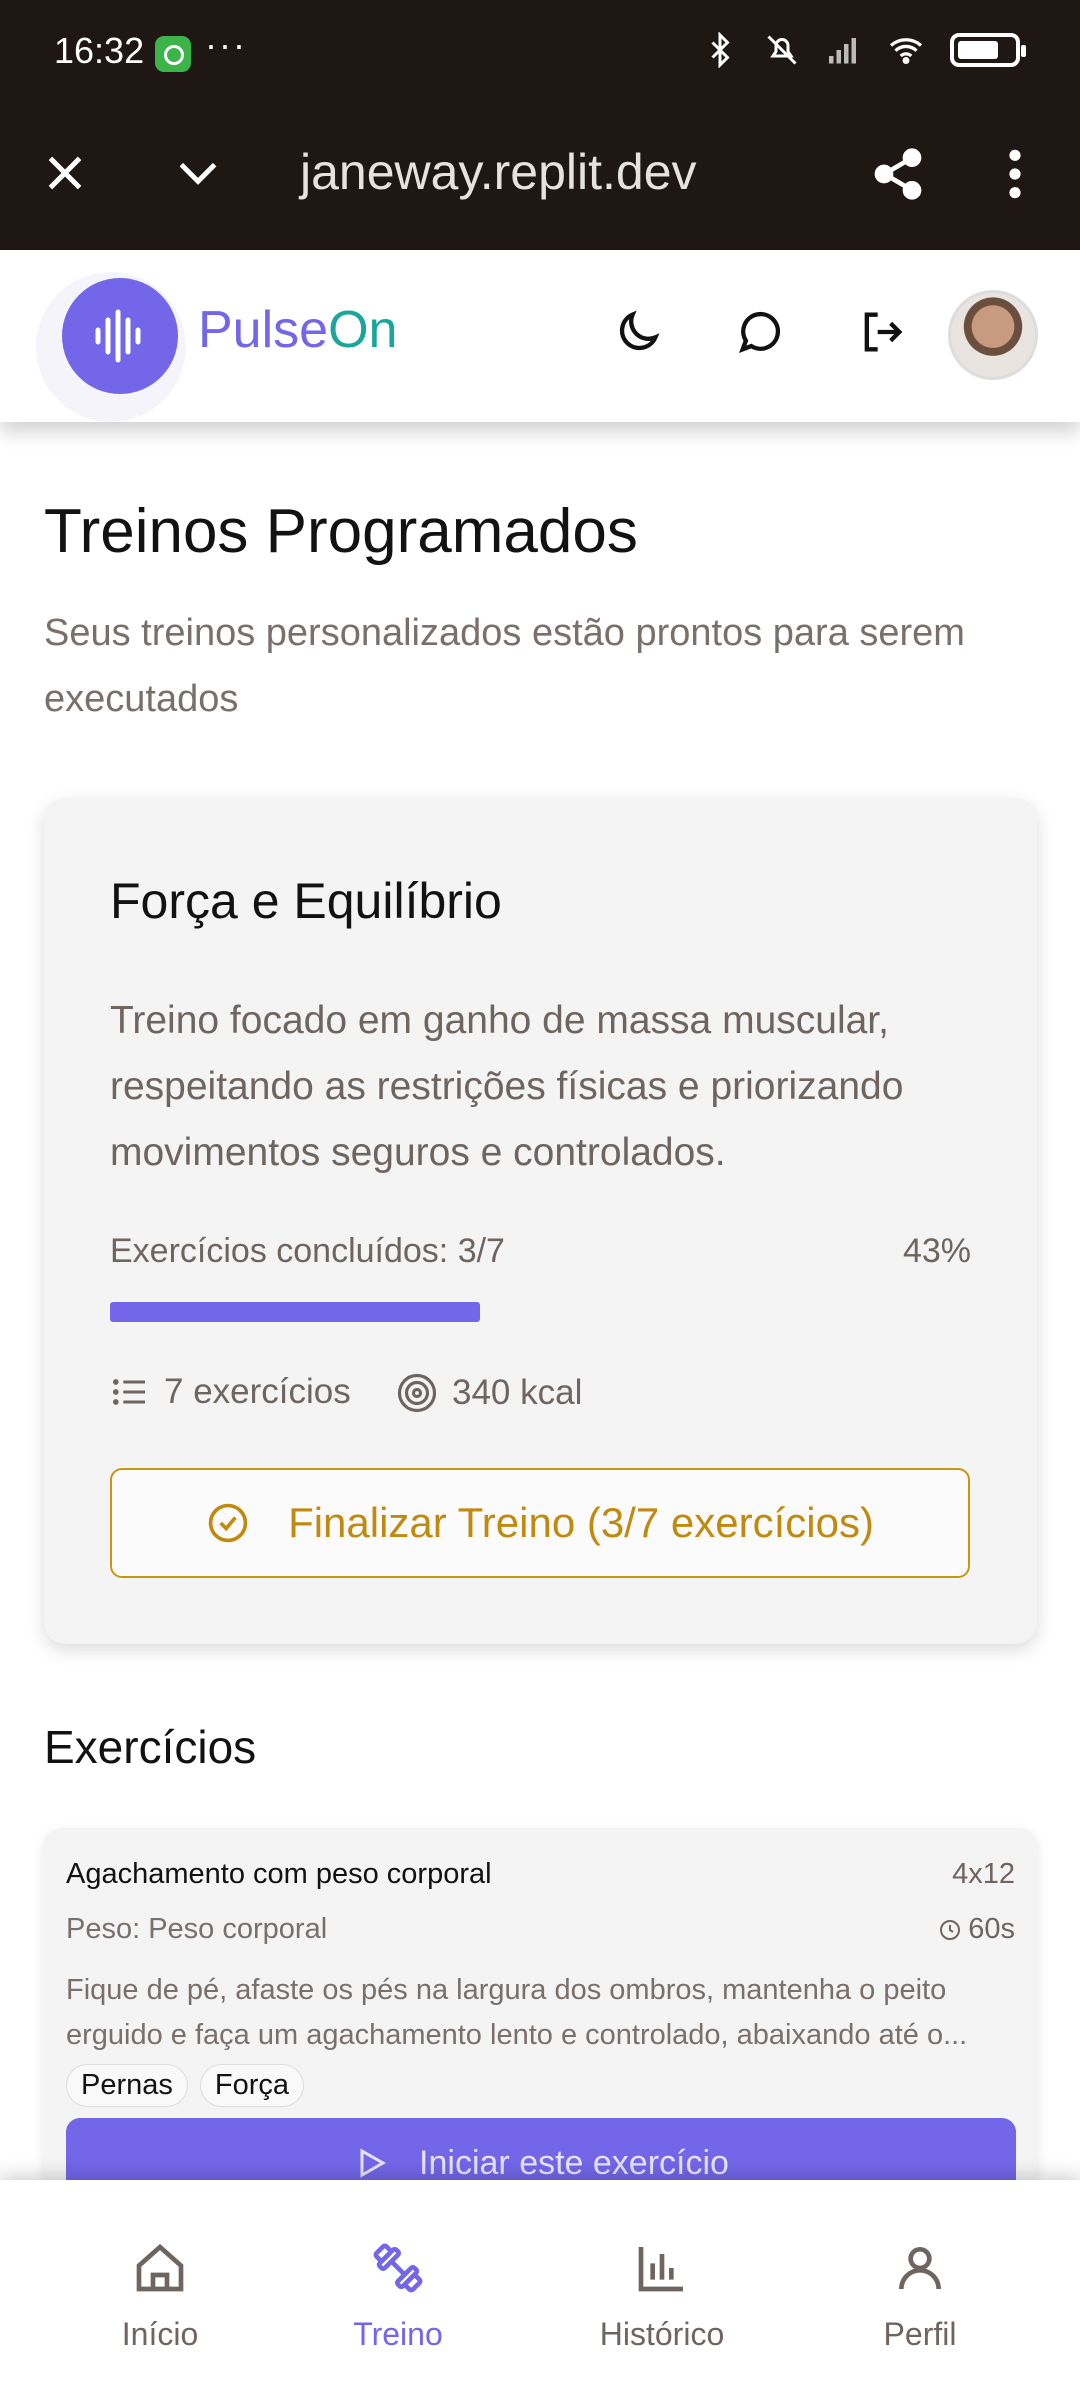 The width and height of the screenshot is (1080, 2400). What do you see at coordinates (983, 1874) in the screenshot?
I see `exercise-sets: 4x12` at bounding box center [983, 1874].